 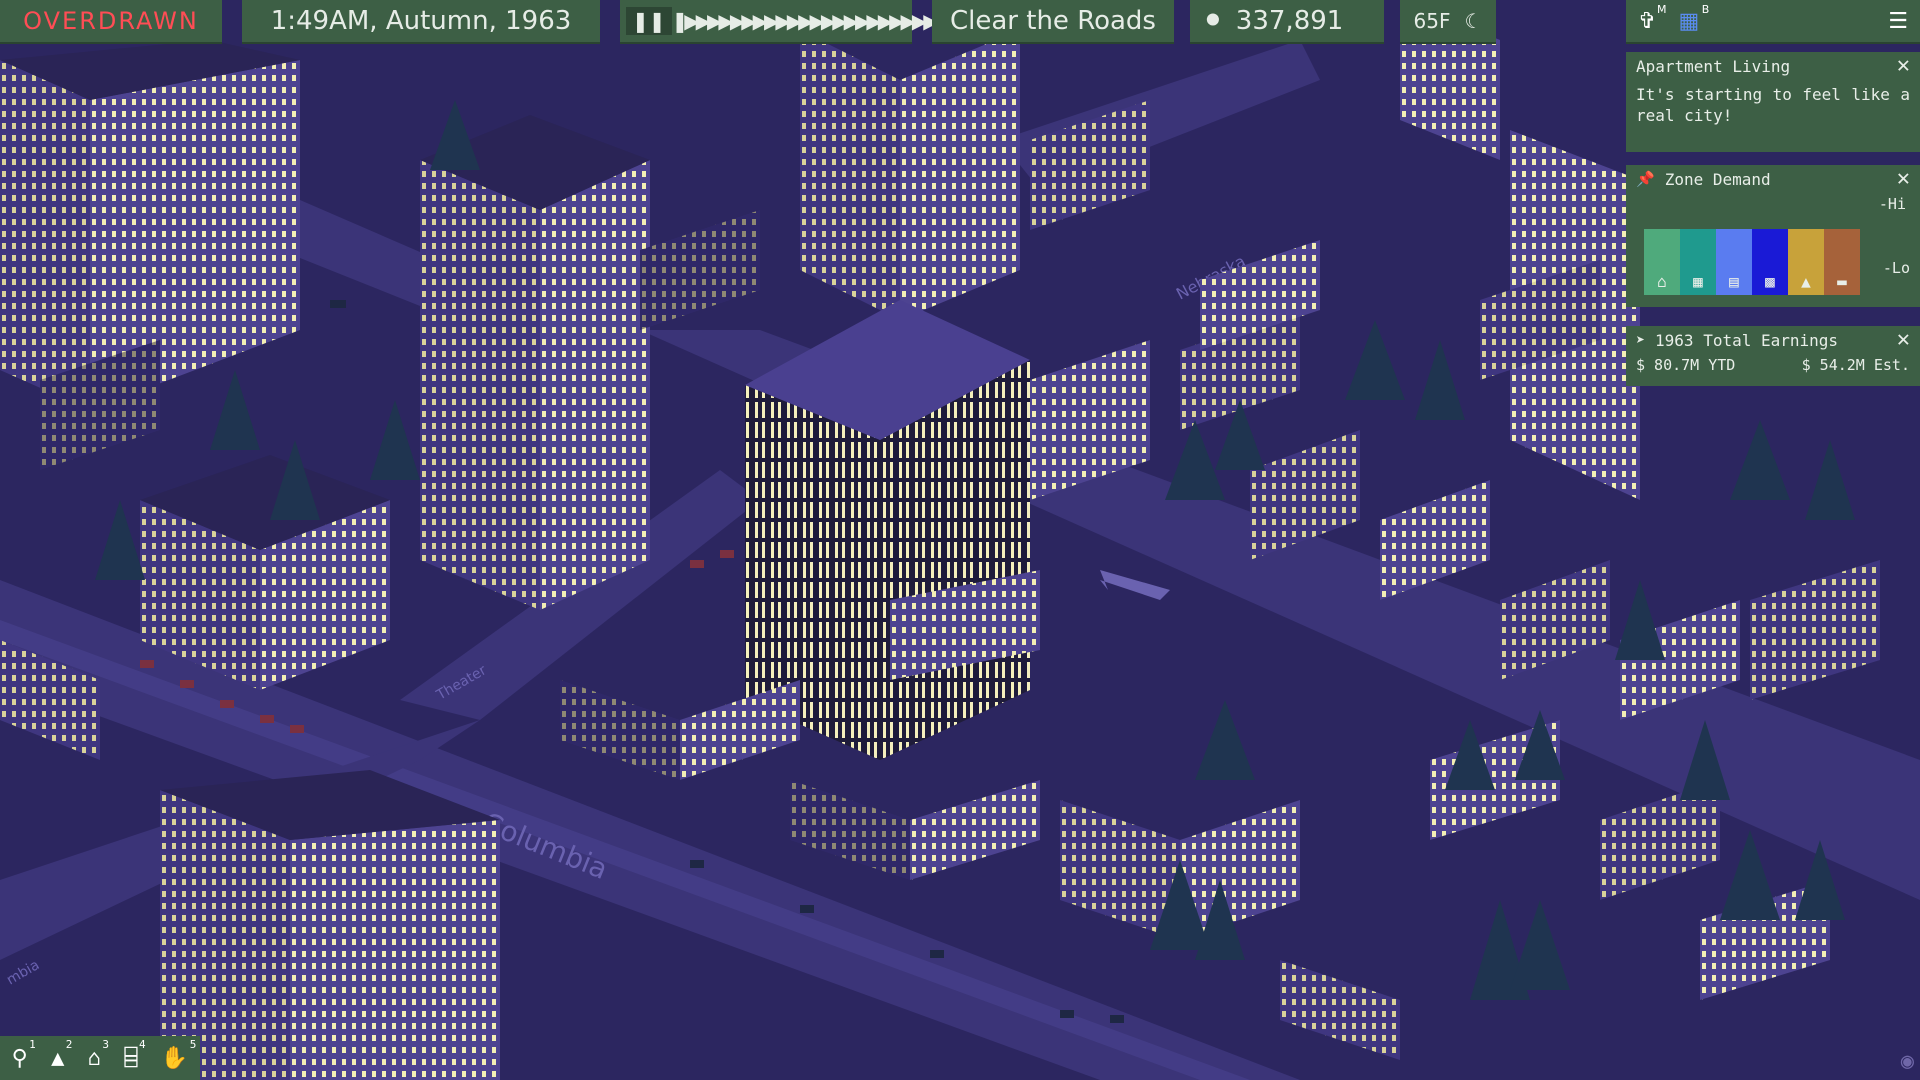 I want to click on advice-title: Apartment Living, so click(x=1713, y=66).